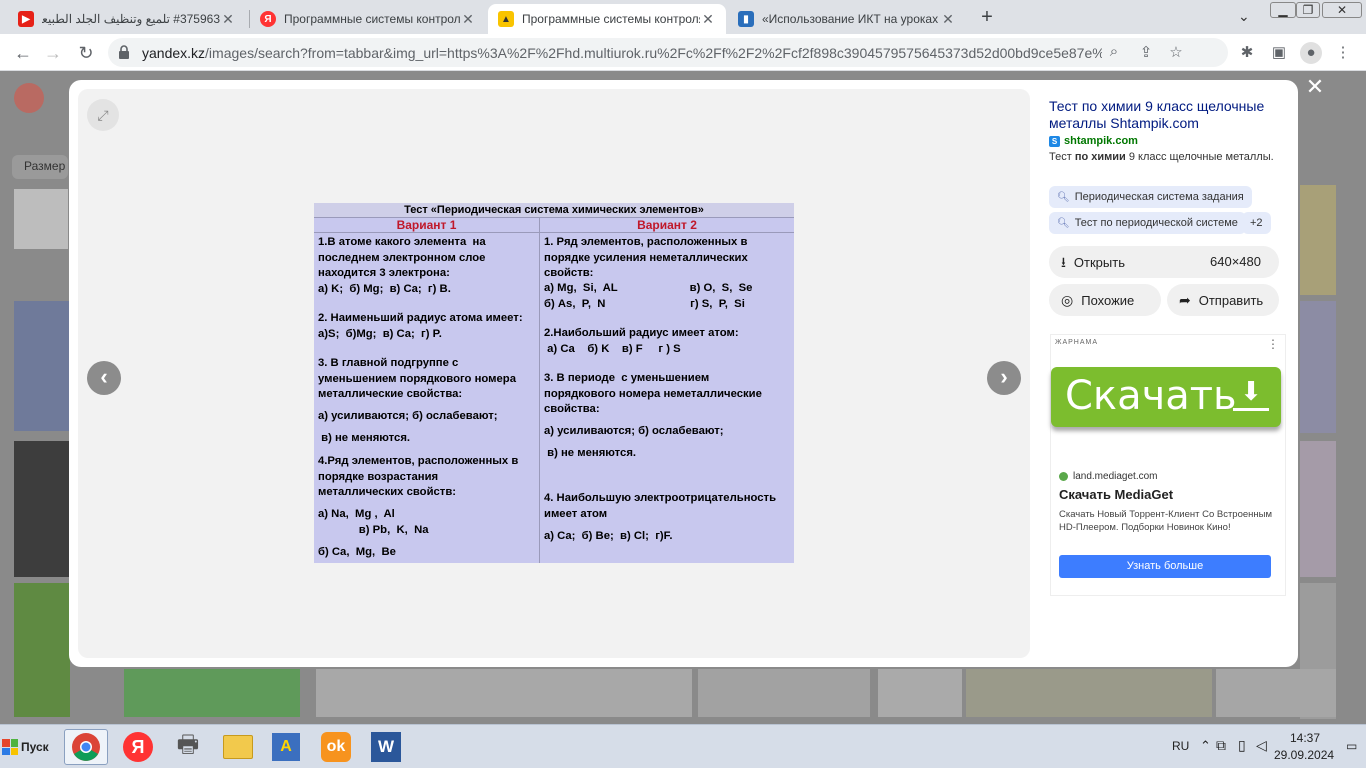 Image resolution: width=1366 pixels, height=768 pixels. What do you see at coordinates (1114, 53) in the screenshot?
I see `search-icon: ⌕` at bounding box center [1114, 53].